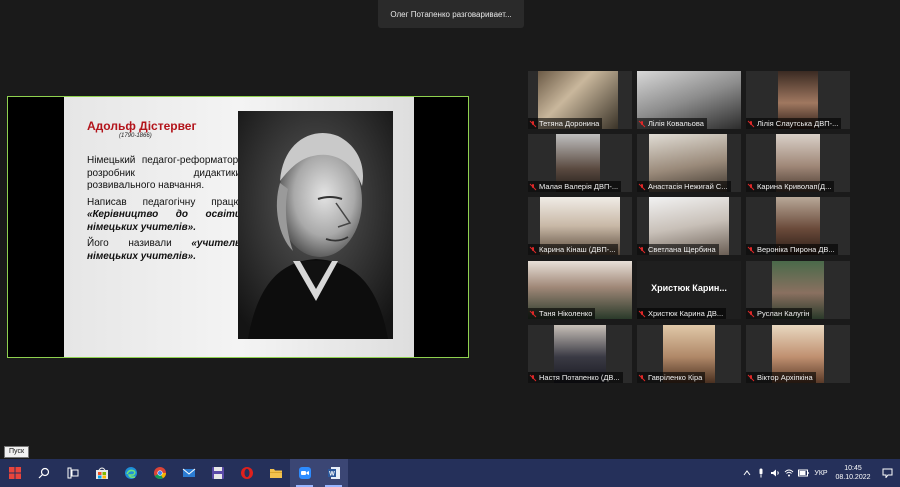  What do you see at coordinates (217, 473) in the screenshot?
I see `save-icon` at bounding box center [217, 473].